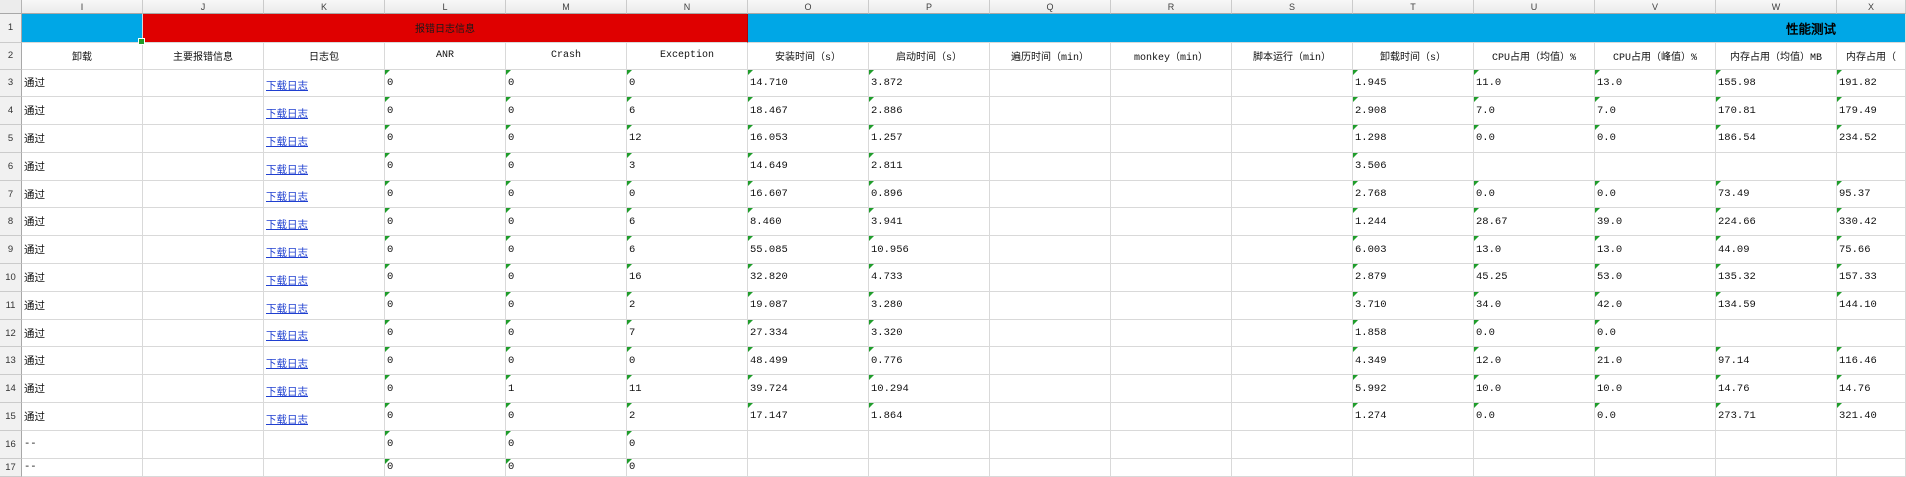 This screenshot has width=1906, height=477. What do you see at coordinates (1871, 361) in the screenshot?
I see `cell-X13: 116.46` at bounding box center [1871, 361].